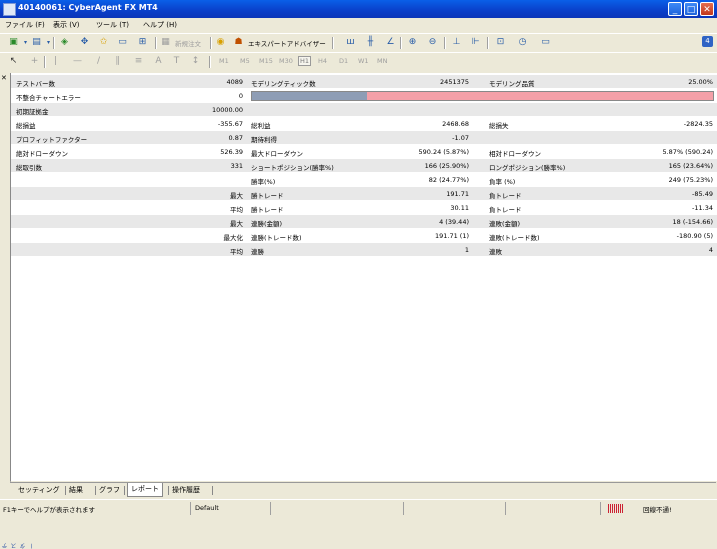  What do you see at coordinates (13, 42) in the screenshot?
I see `new-chart-icon: ▣` at bounding box center [13, 42].